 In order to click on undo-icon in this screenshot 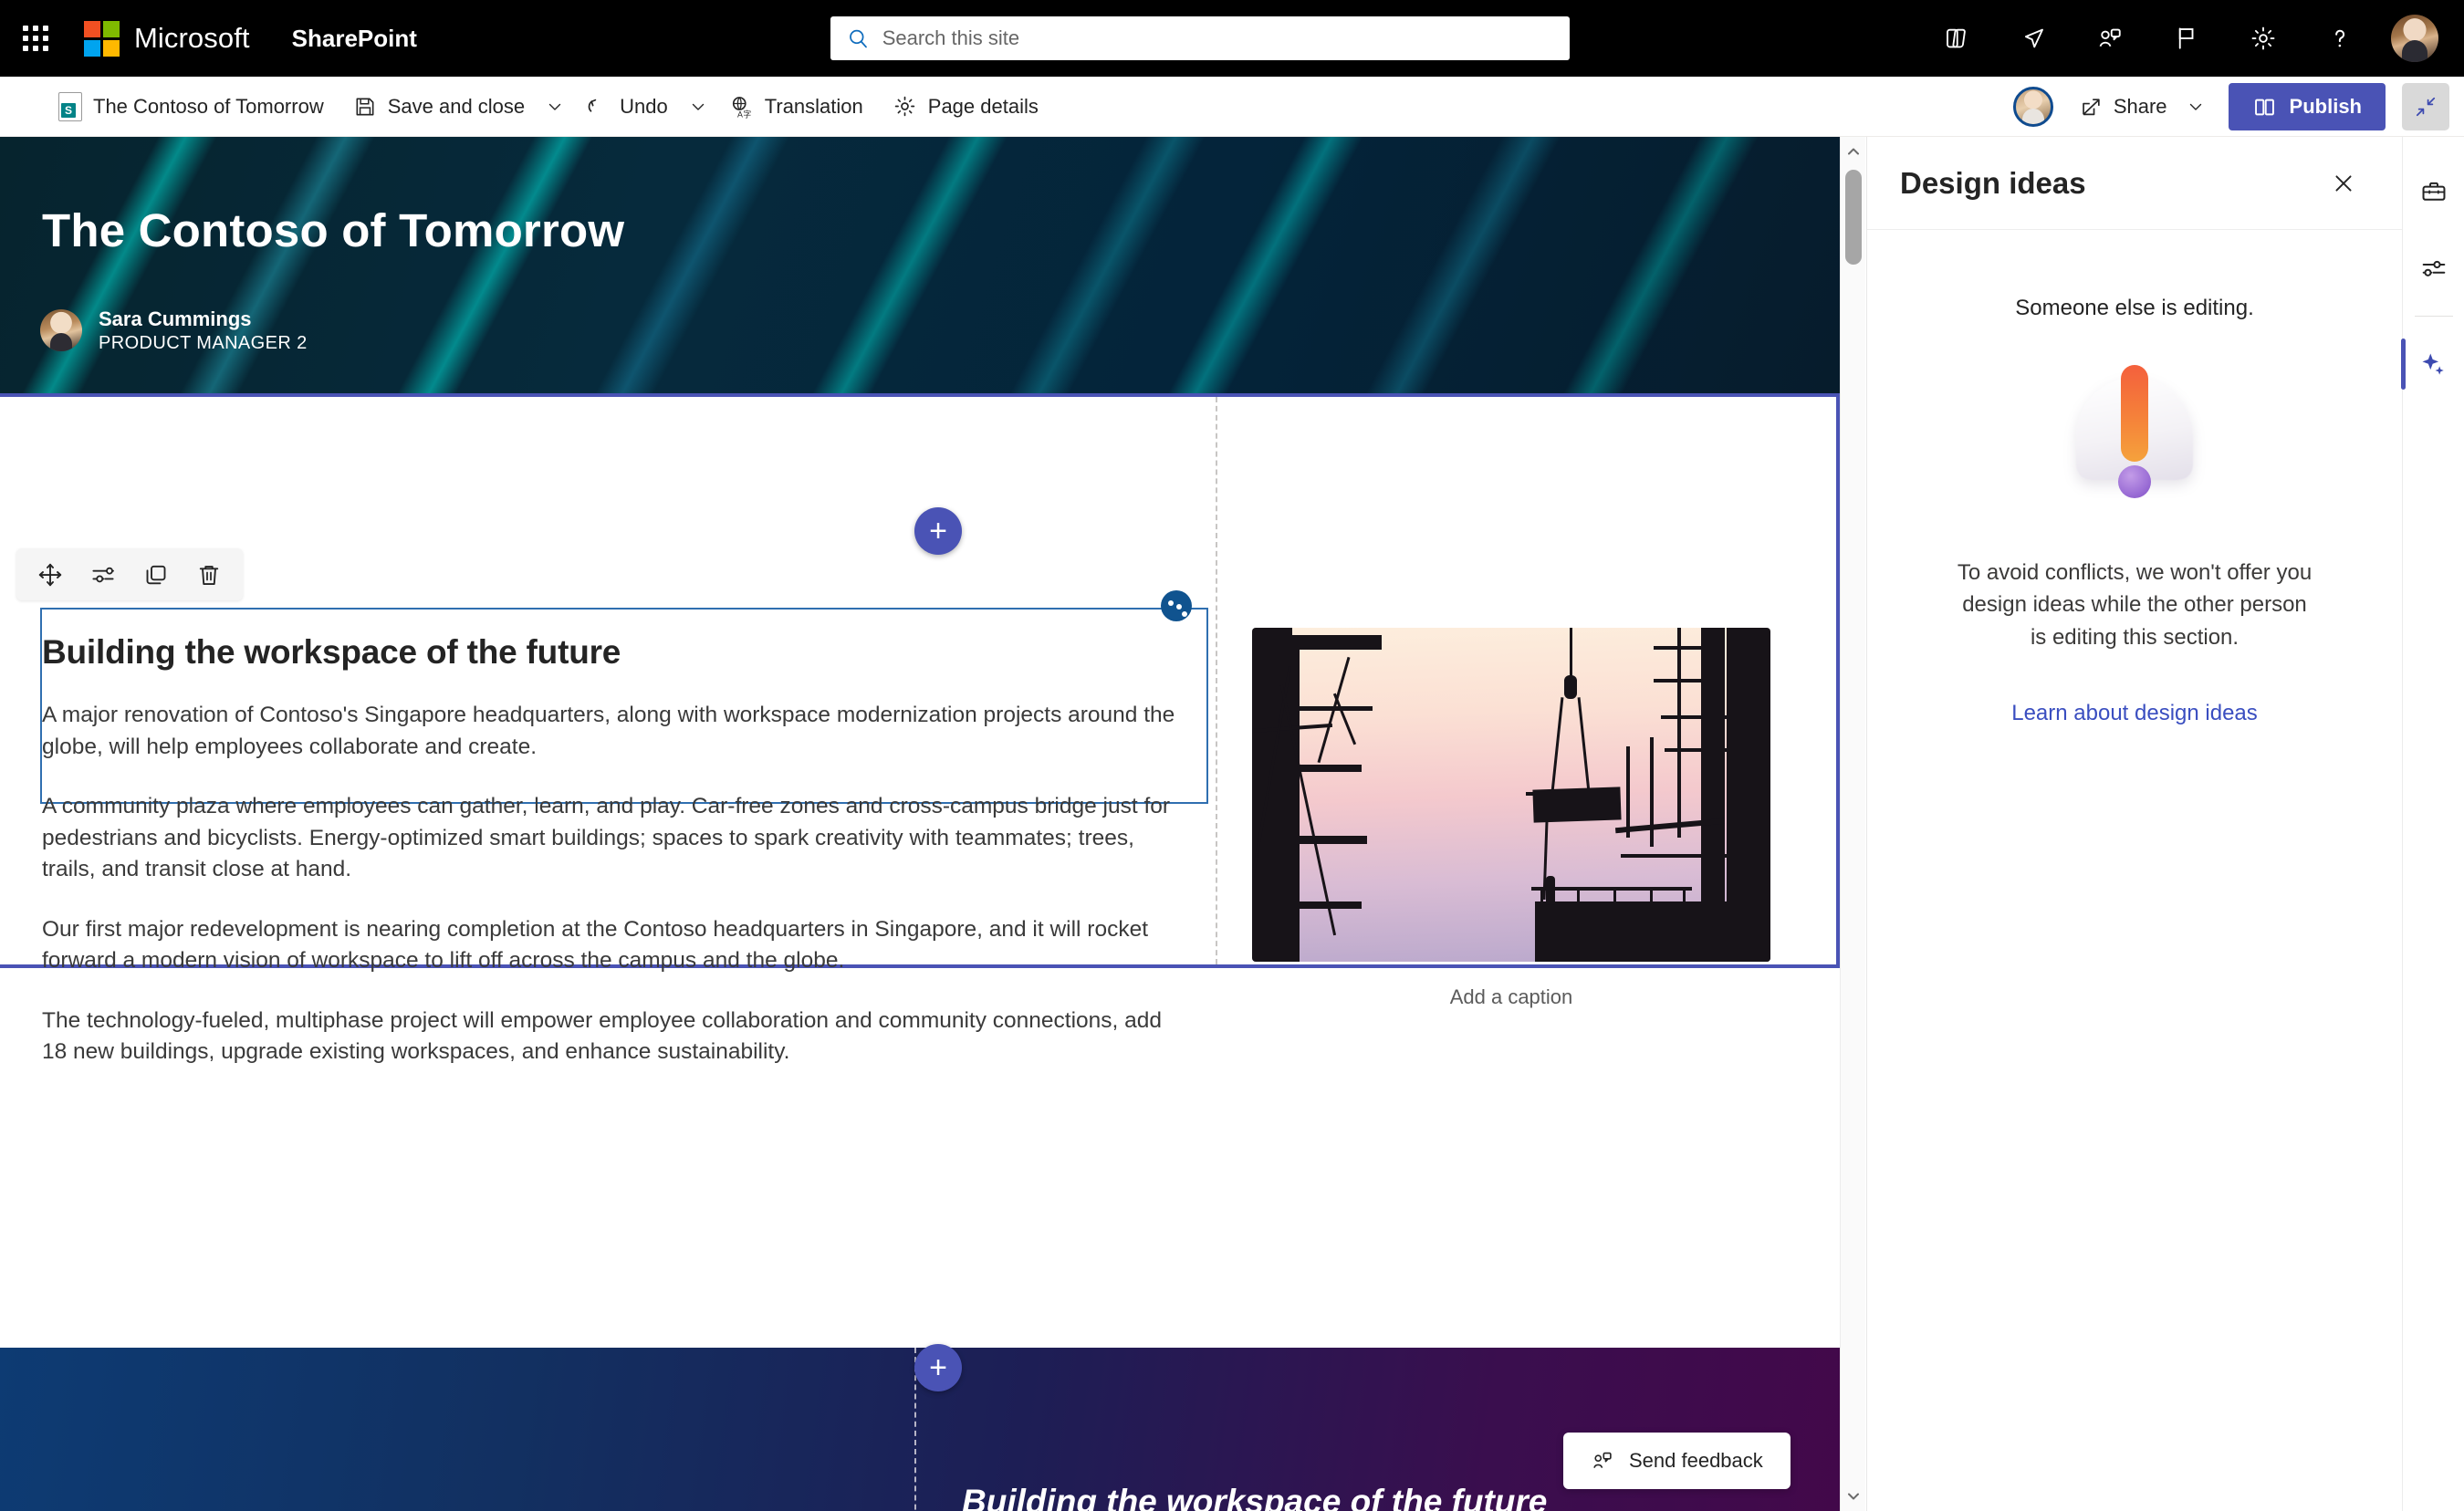, I will do `click(592, 105)`.